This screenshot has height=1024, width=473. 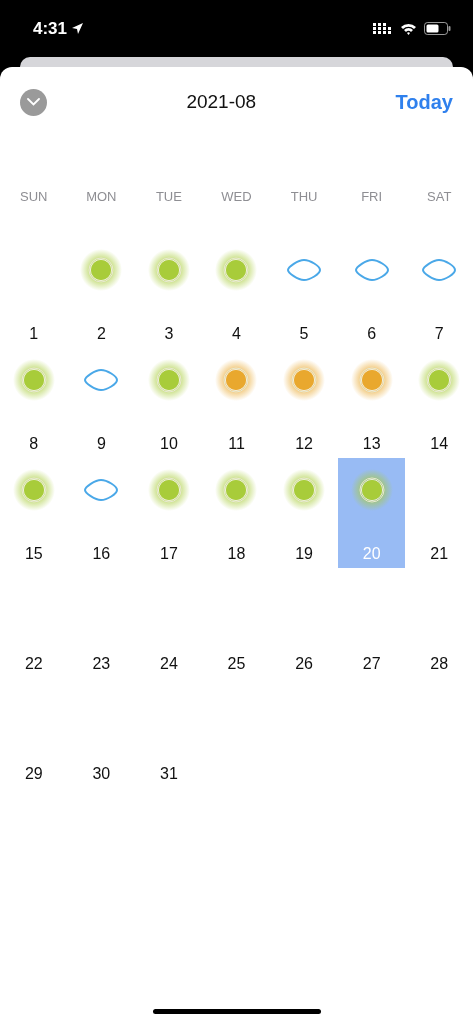 I want to click on status-time: 4:31, so click(x=50, y=28).